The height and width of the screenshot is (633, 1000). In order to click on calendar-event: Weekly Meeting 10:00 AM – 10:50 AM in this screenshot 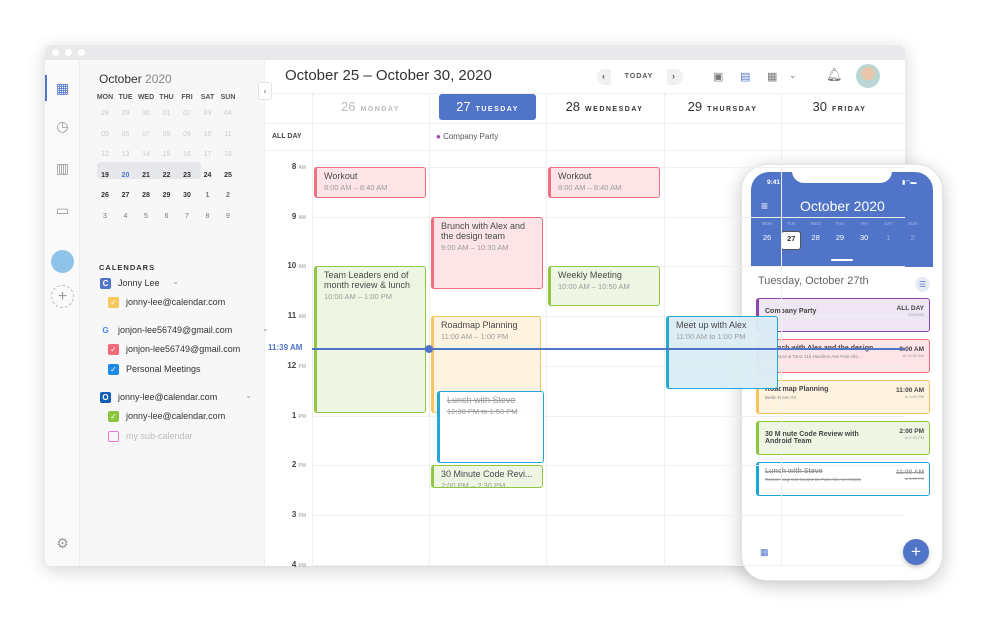, I will do `click(604, 286)`.